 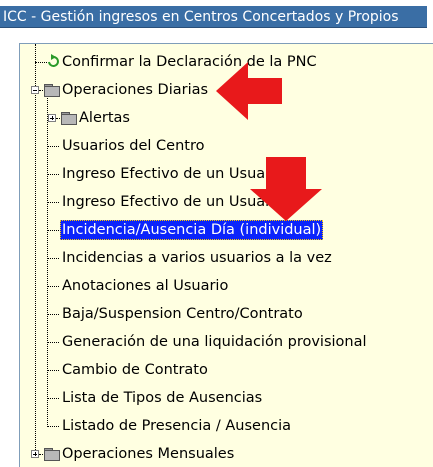 What do you see at coordinates (104, 118) in the screenshot?
I see `tree-item-alertas: Alertas` at bounding box center [104, 118].